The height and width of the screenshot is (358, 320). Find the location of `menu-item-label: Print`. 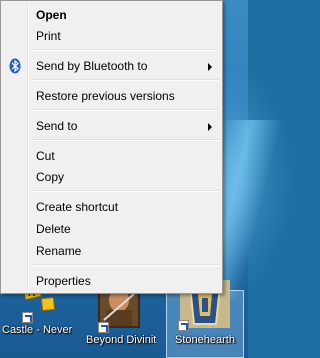

menu-item-label: Print is located at coordinates (48, 36).